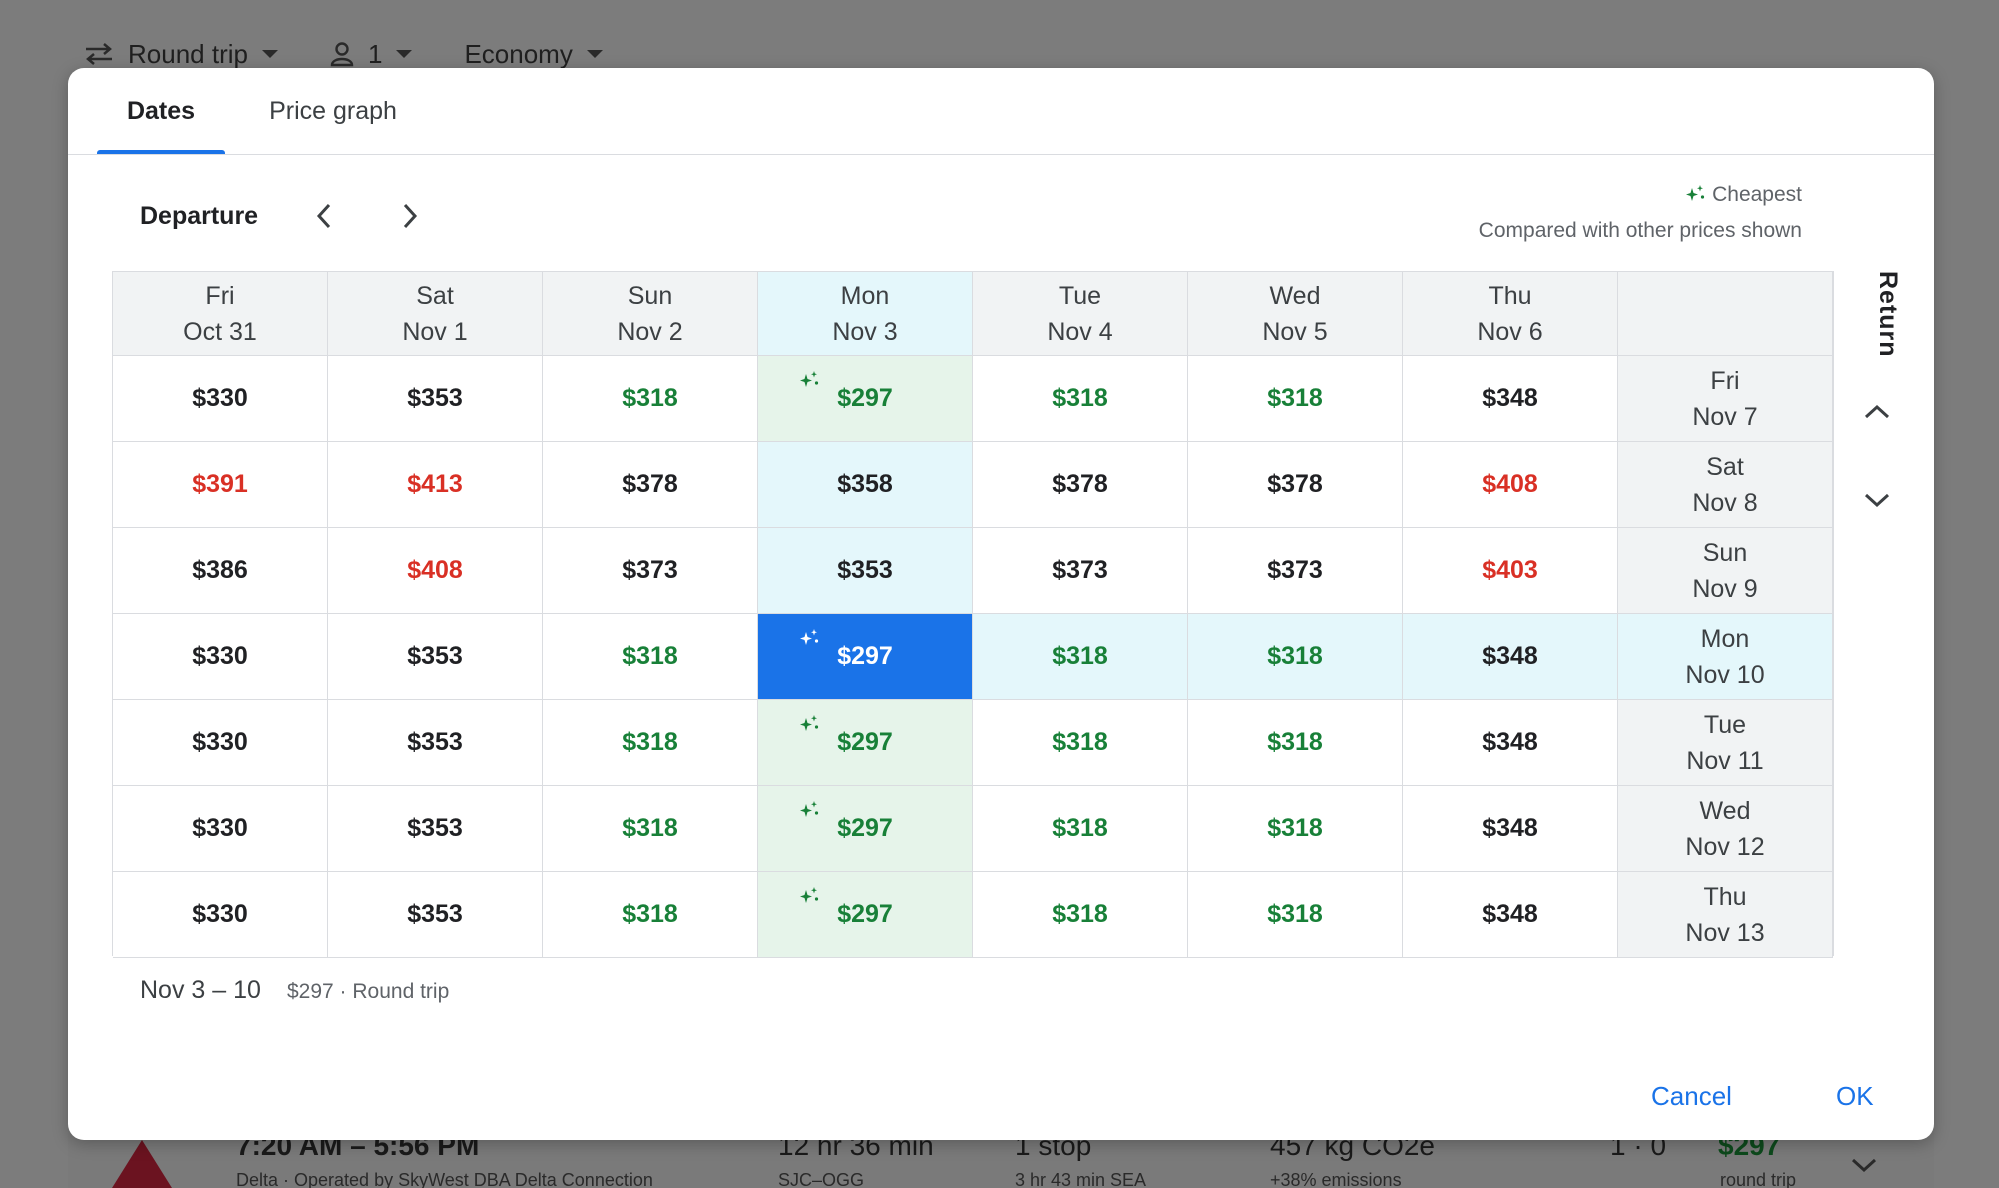  What do you see at coordinates (333, 111) in the screenshot?
I see `tab-price-graph: Price graph` at bounding box center [333, 111].